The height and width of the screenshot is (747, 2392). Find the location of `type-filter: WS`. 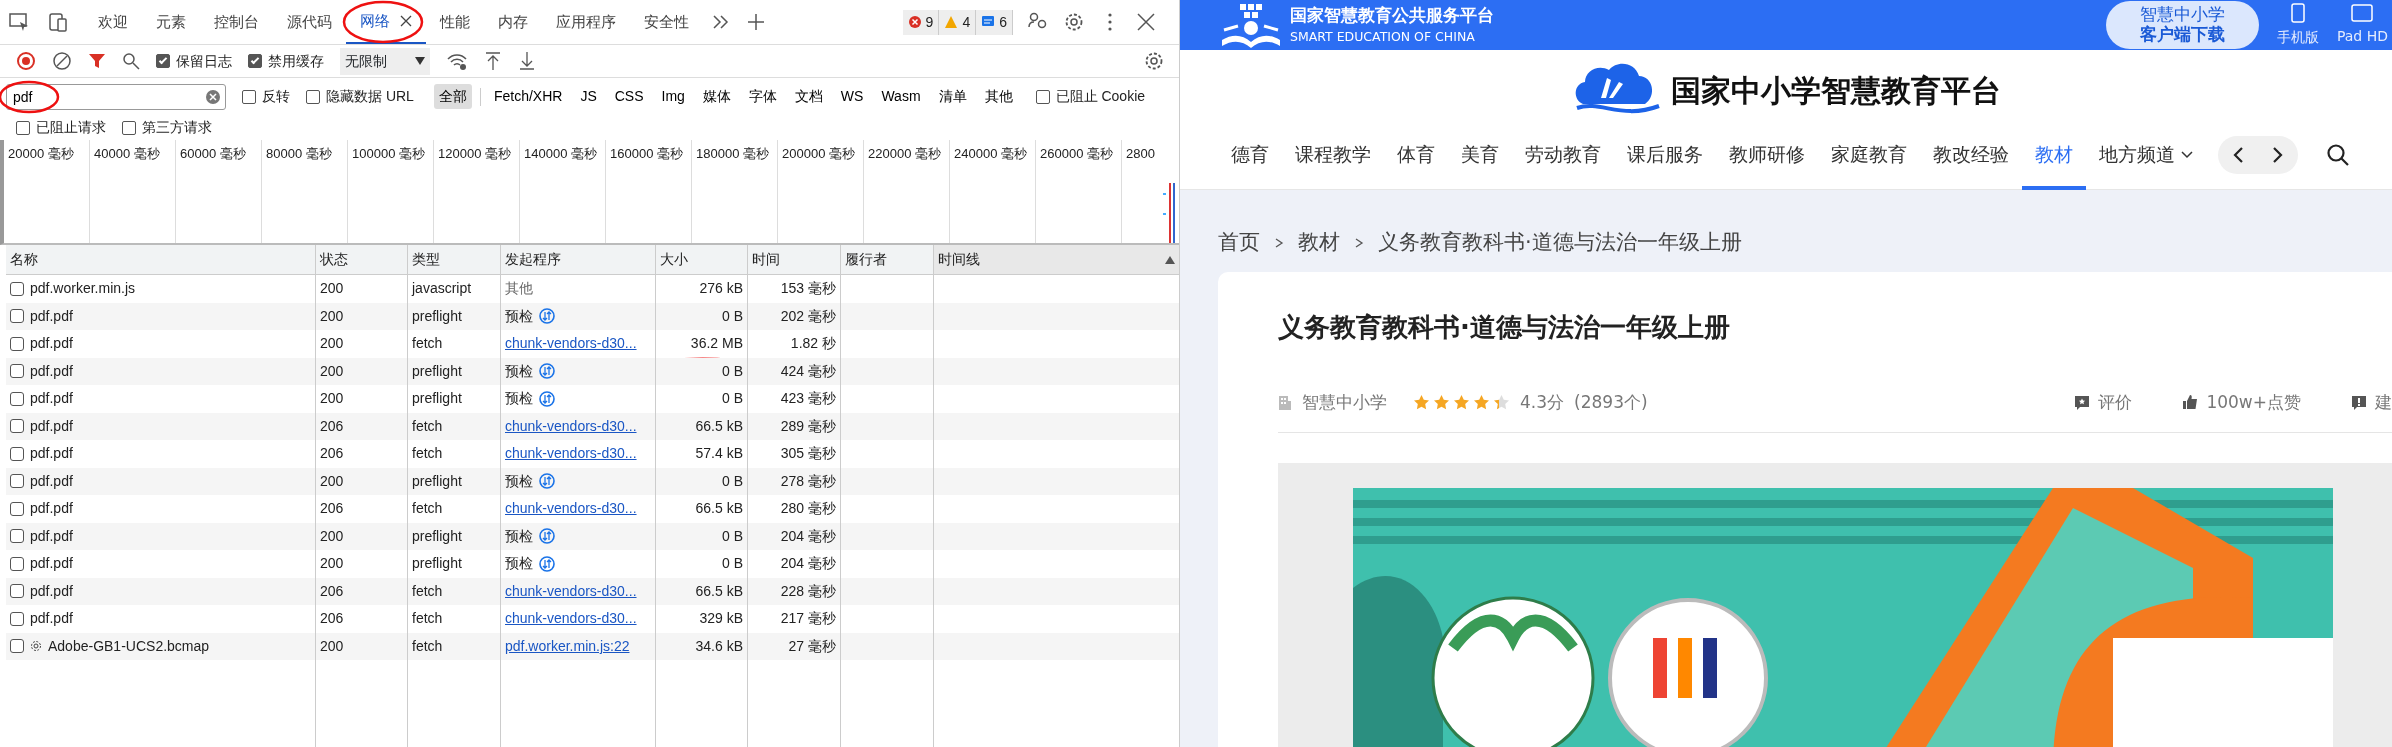

type-filter: WS is located at coordinates (852, 96).